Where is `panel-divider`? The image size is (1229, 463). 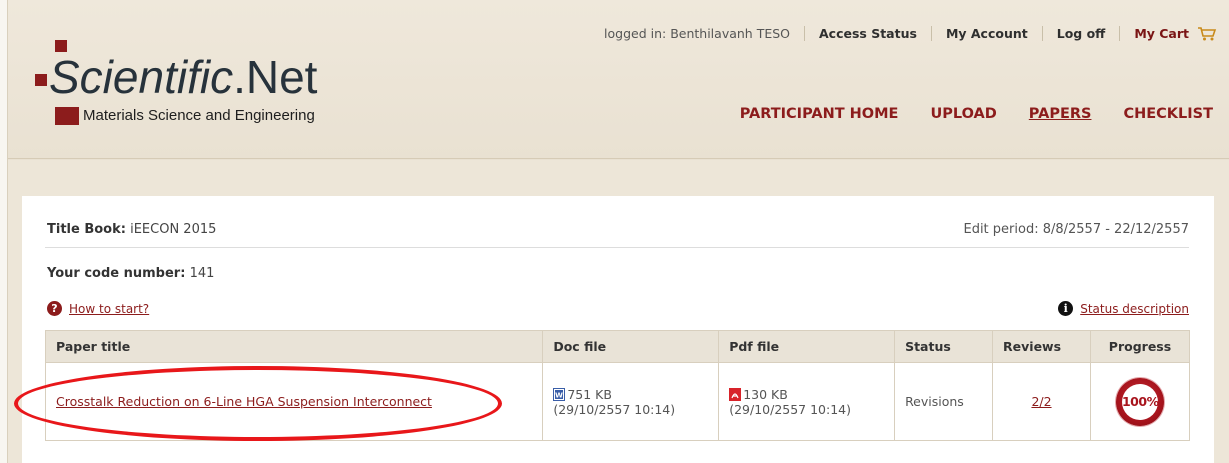
panel-divider is located at coordinates (617, 247).